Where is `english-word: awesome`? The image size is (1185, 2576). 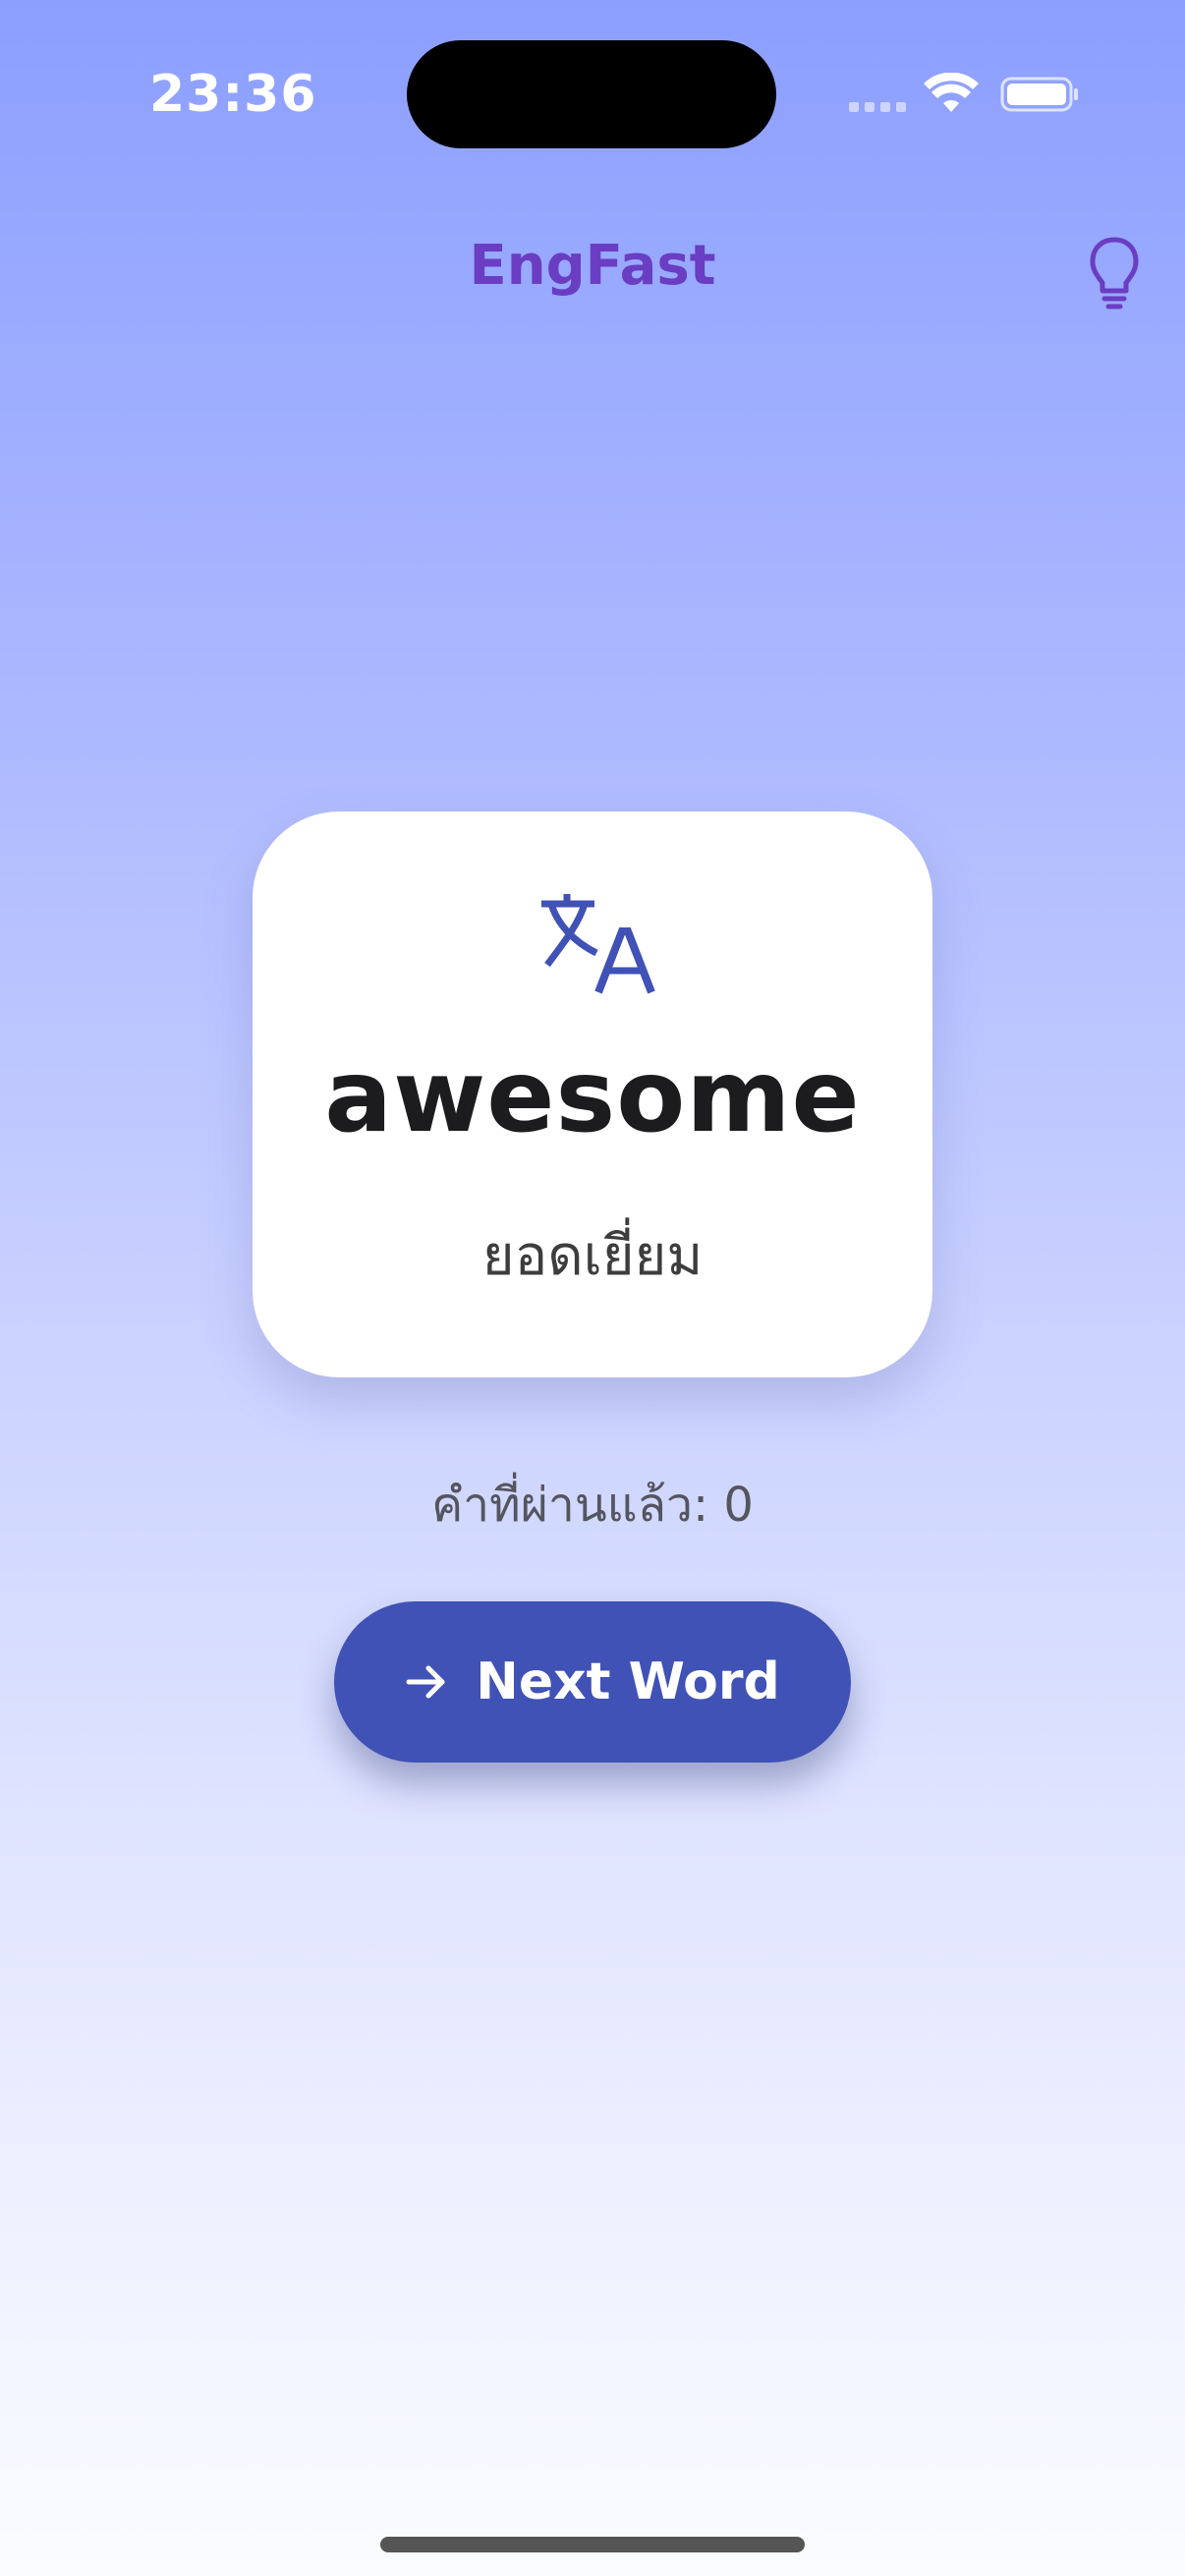 english-word: awesome is located at coordinates (592, 1096).